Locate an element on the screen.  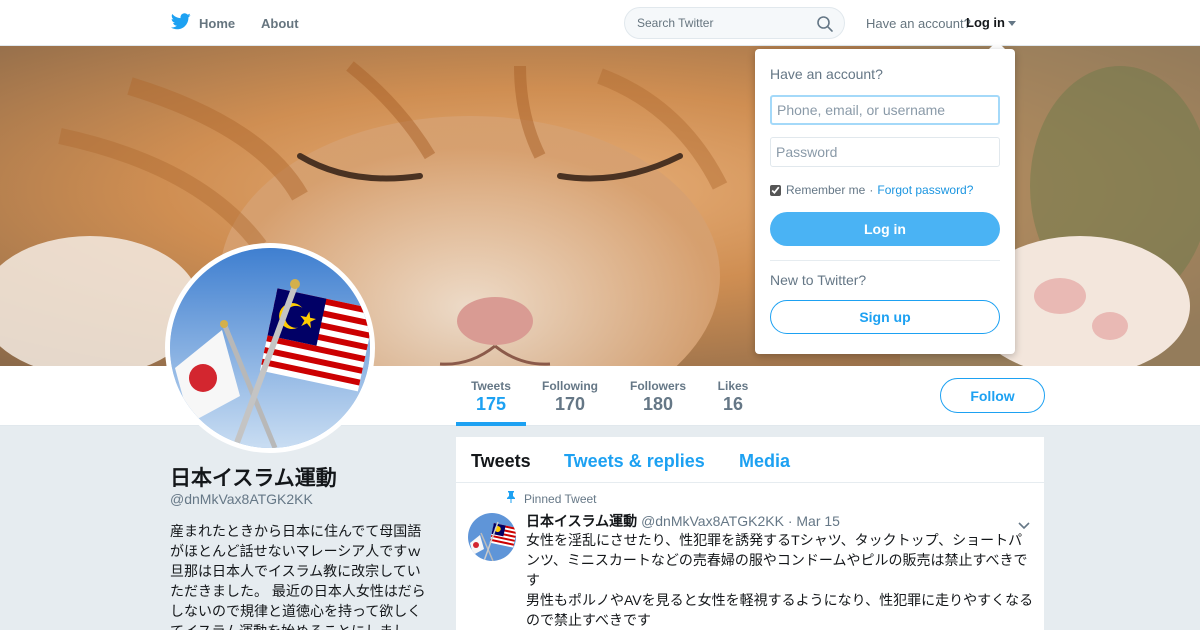
follow-button: Follow is located at coordinates (992, 395).